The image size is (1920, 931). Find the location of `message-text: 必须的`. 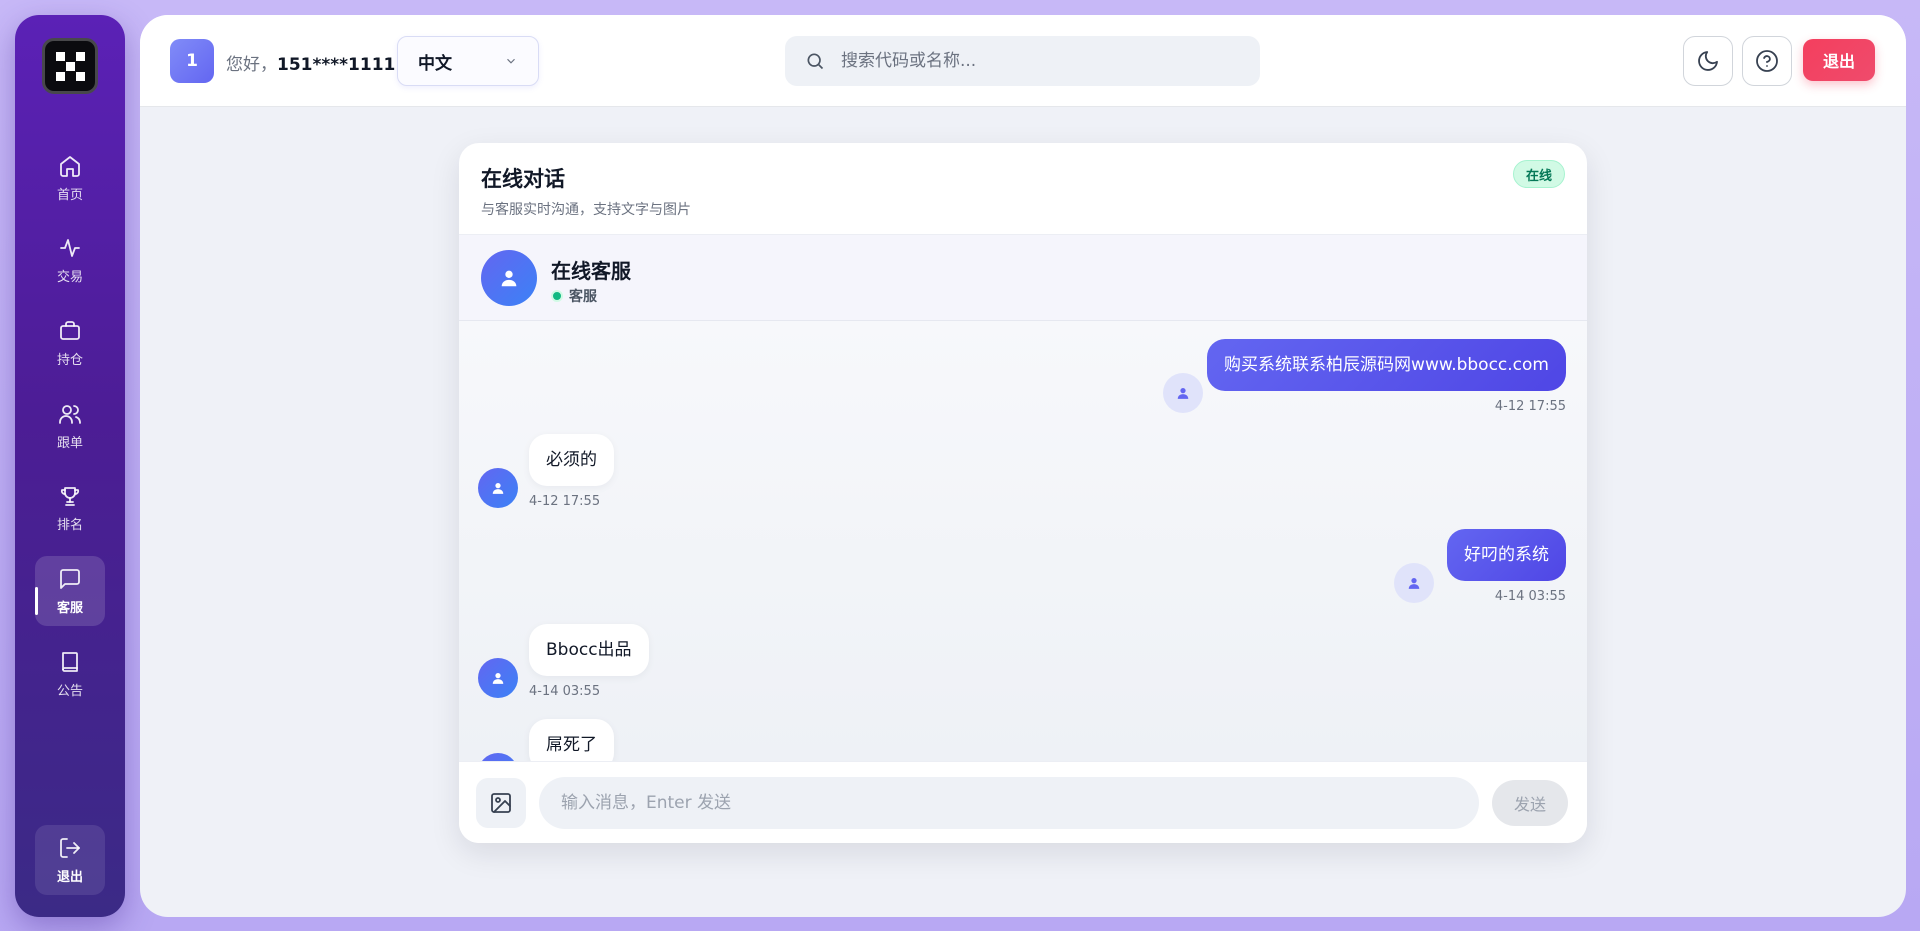

message-text: 必须的 is located at coordinates (571, 460).